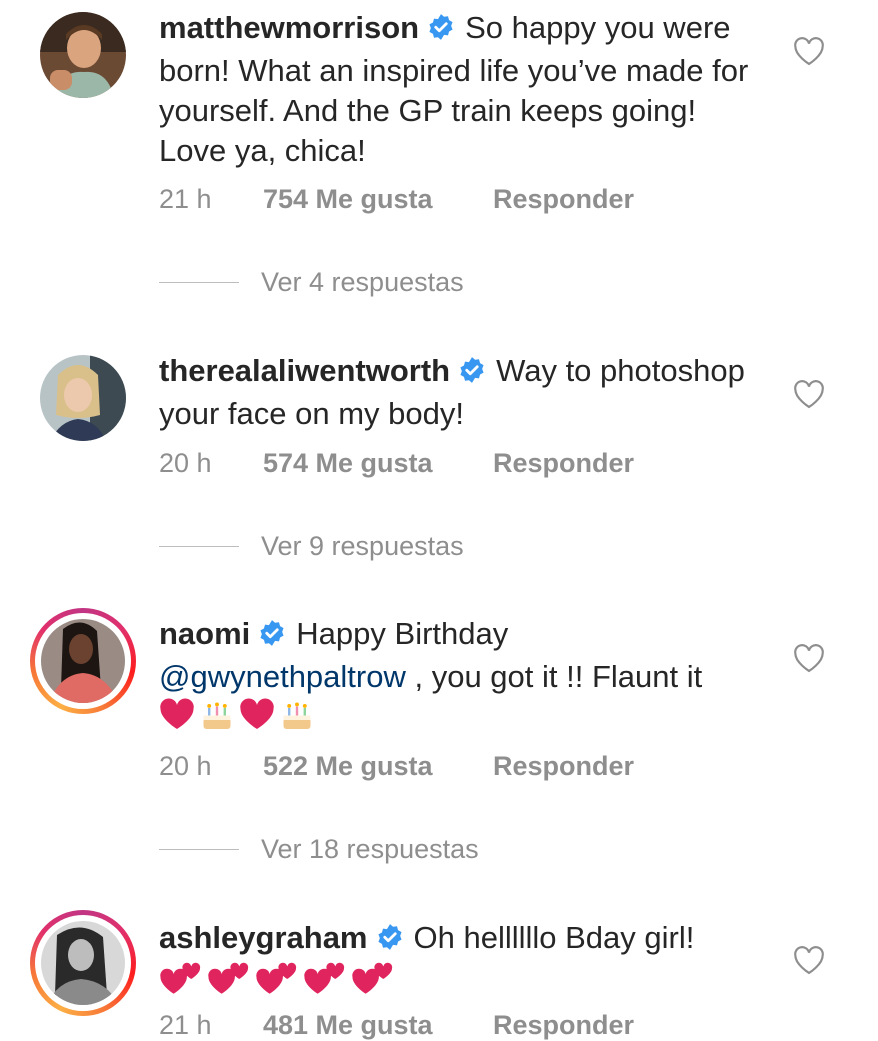  I want to click on comment-meta: 20 h 574 Me gusta Responder, so click(396, 463).